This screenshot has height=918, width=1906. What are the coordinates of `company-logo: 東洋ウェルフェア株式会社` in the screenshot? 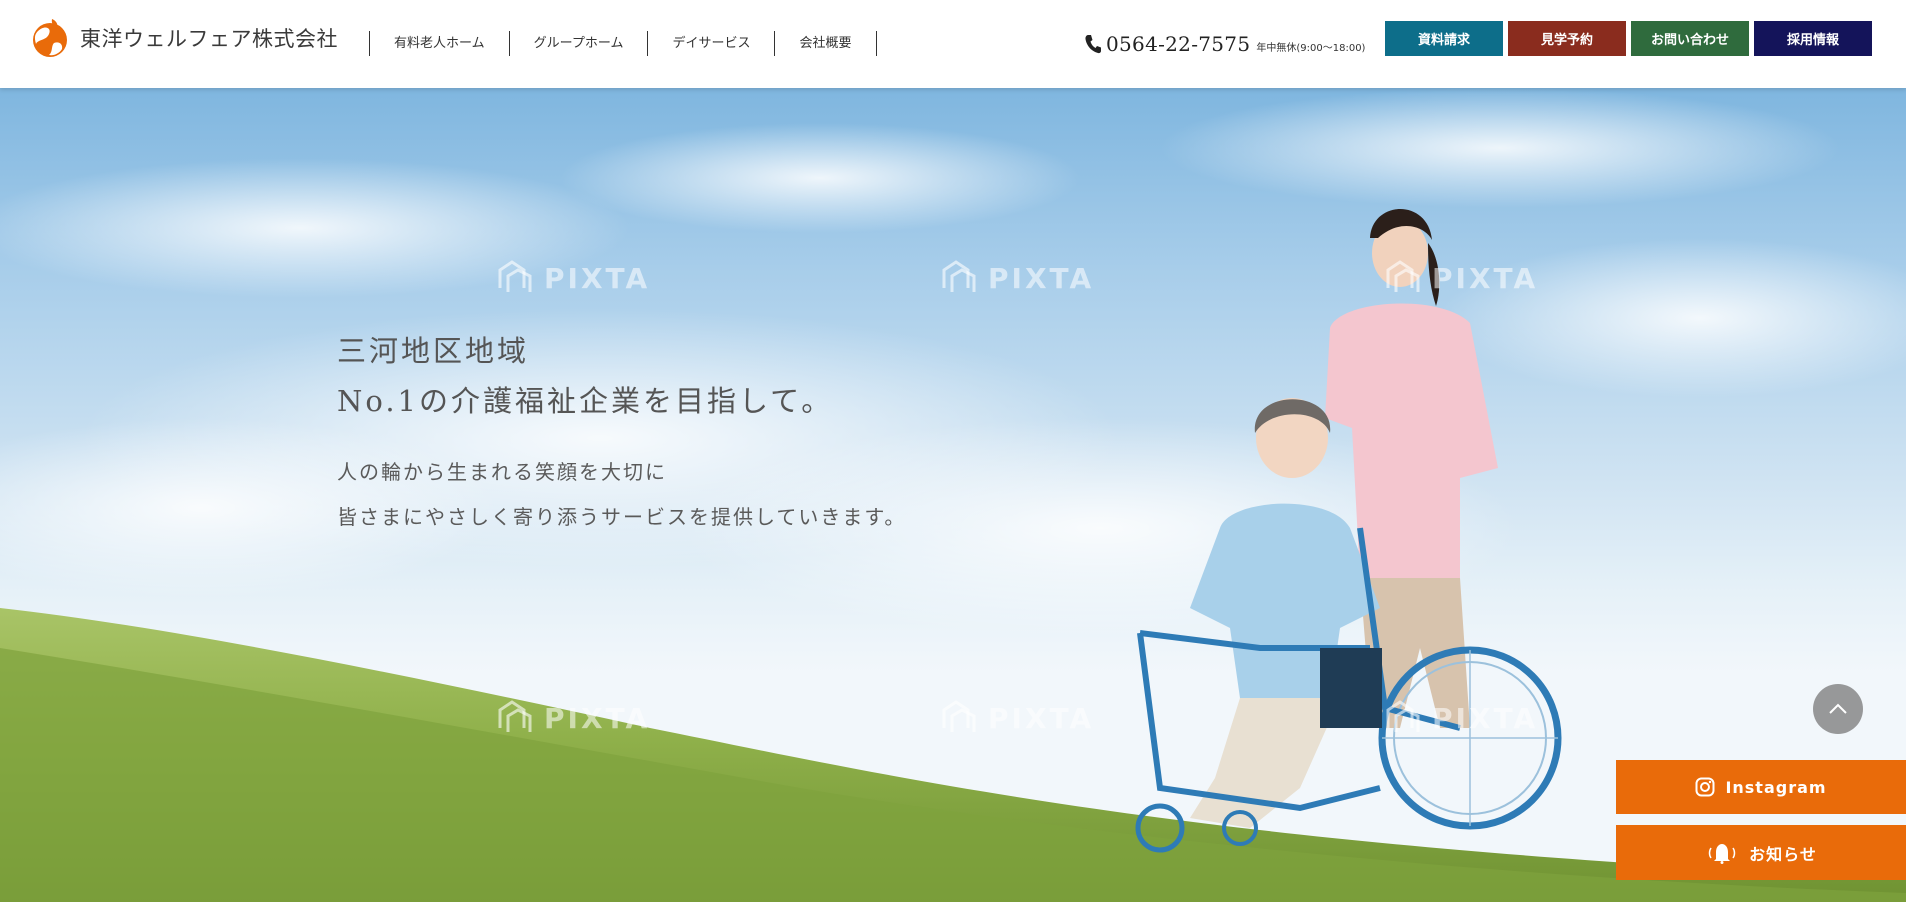 It's located at (185, 38).